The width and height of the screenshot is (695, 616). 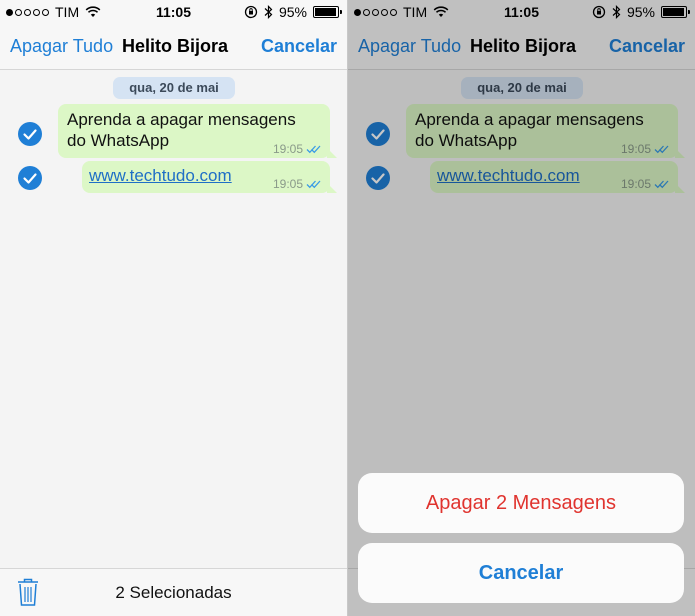 I want to click on bottom-toolbar: 2 Selecionadas, so click(x=173, y=592).